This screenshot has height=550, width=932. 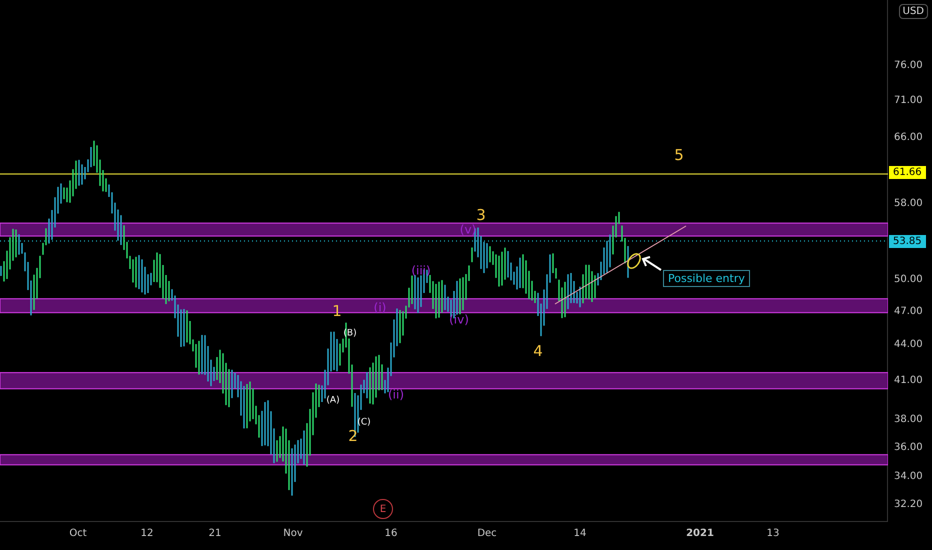 What do you see at coordinates (700, 533) in the screenshot?
I see `time-tick: 2021` at bounding box center [700, 533].